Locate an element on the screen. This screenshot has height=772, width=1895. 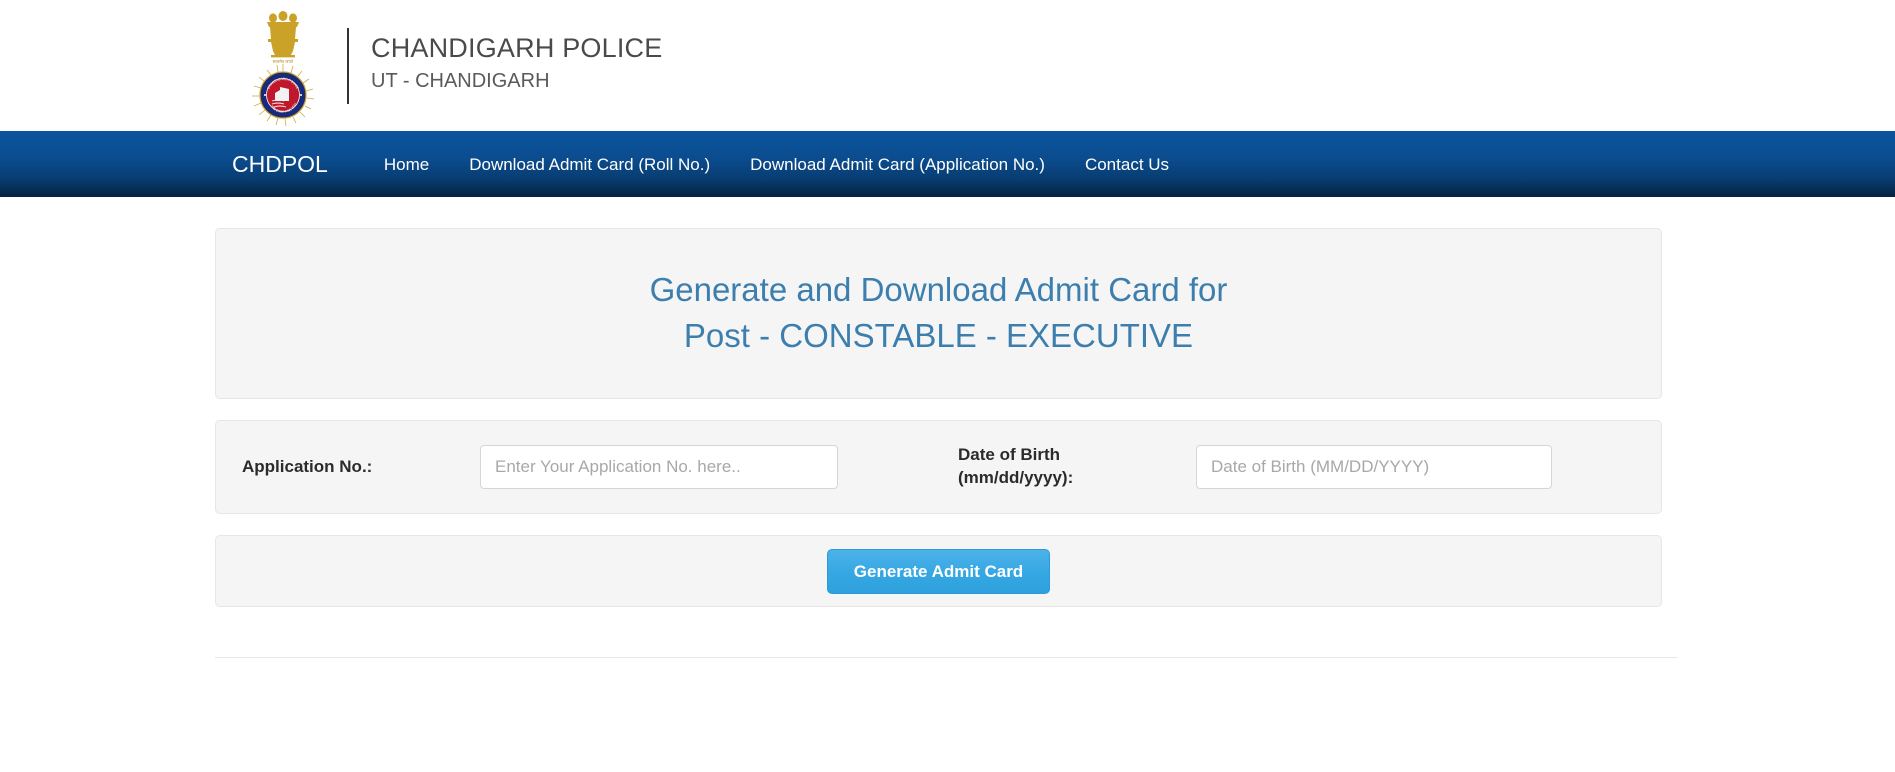
date-of-birth-field-group: Date of Birth (mm/dd/yyyy): is located at coordinates (1255, 467).